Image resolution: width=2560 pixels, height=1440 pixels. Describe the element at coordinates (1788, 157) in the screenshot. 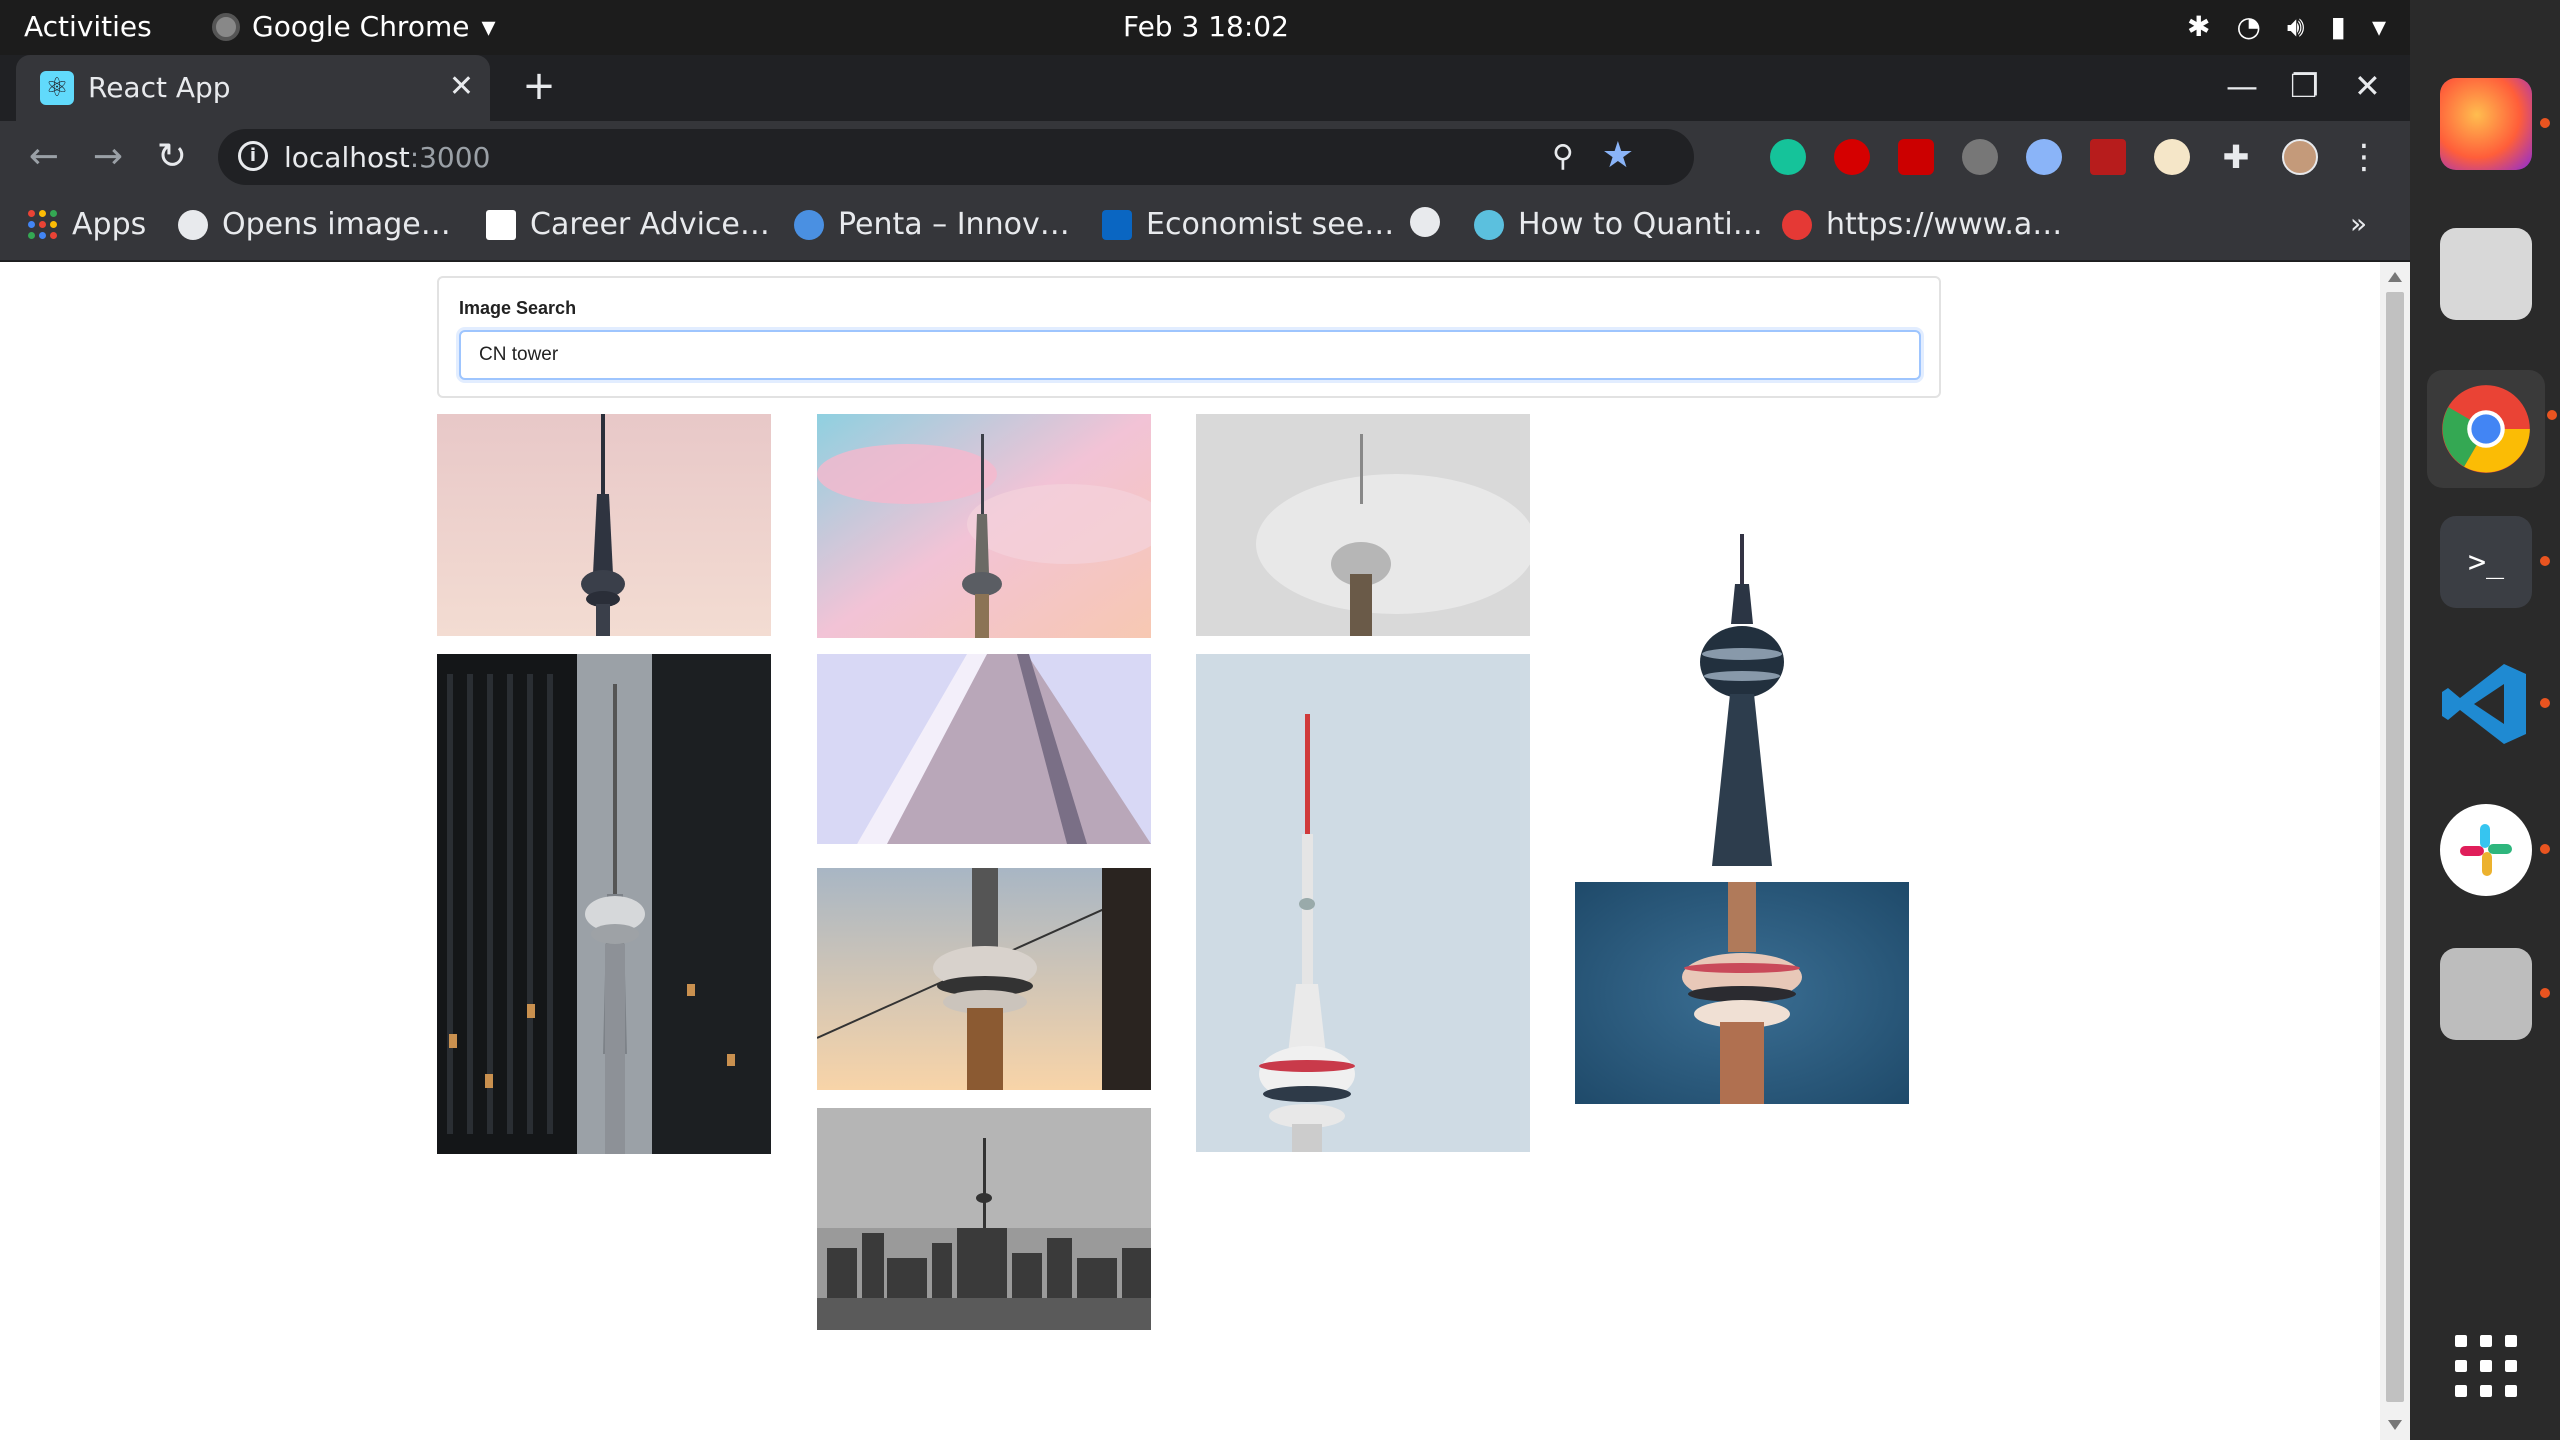

I see `grammarly-icon` at that location.